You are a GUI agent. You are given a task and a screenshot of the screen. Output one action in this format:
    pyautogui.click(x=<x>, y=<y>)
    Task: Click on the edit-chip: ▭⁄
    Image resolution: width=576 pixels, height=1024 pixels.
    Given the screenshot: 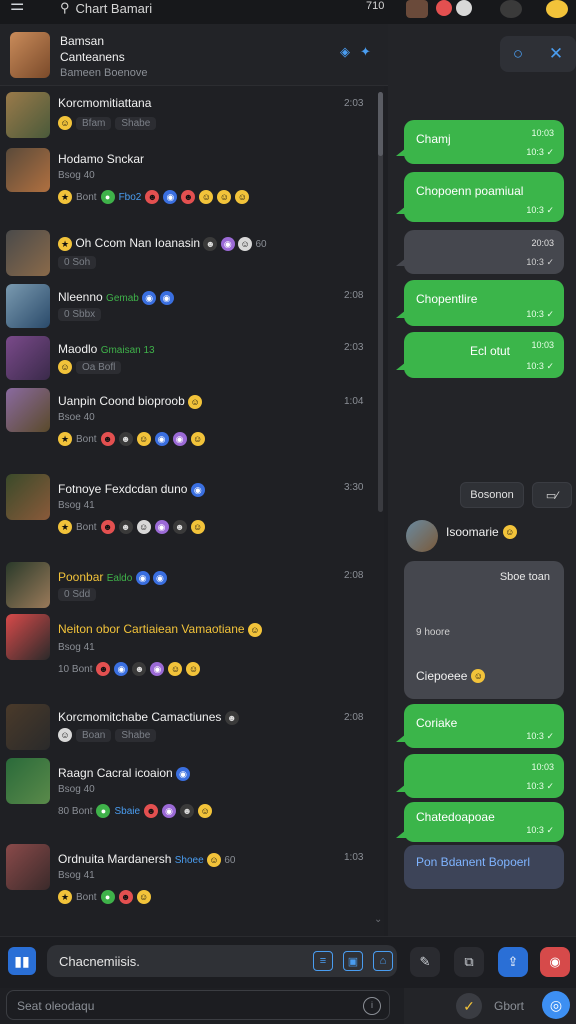 What is the action you would take?
    pyautogui.click(x=552, y=495)
    